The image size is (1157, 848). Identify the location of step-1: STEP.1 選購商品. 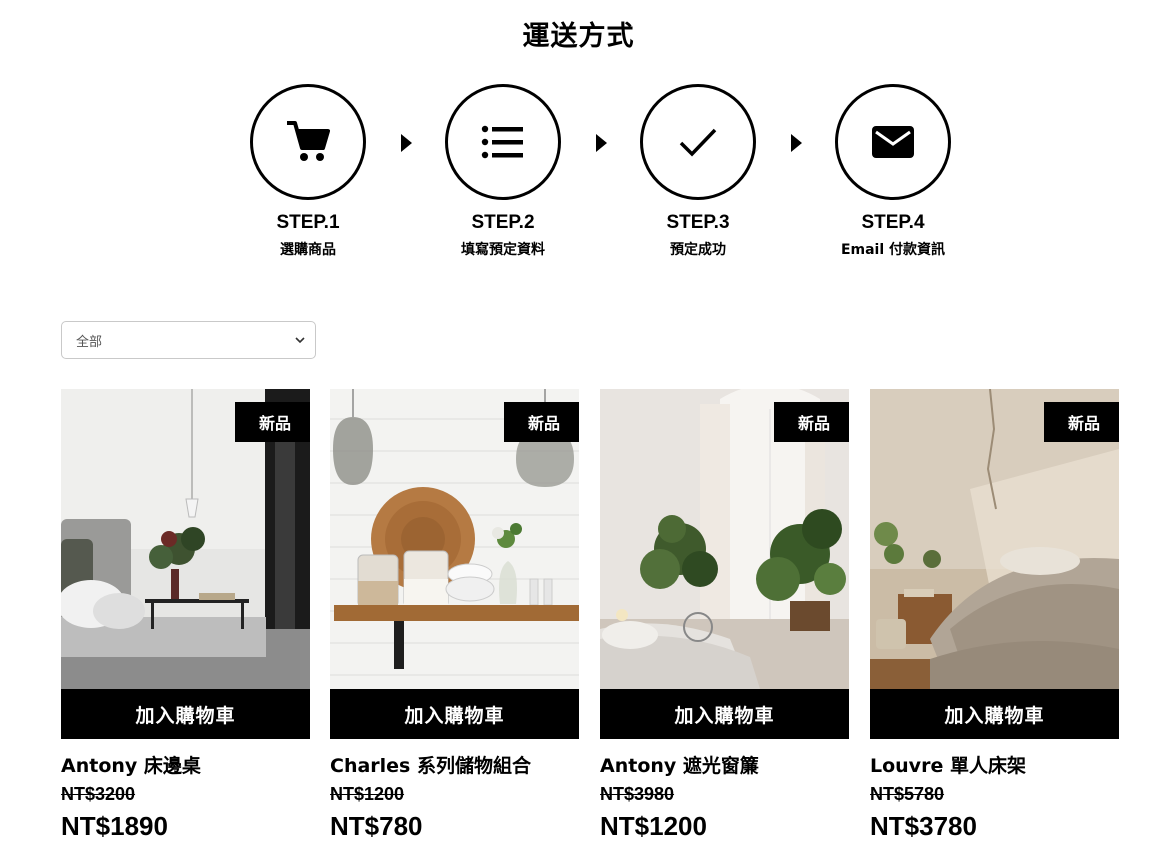
(308, 171).